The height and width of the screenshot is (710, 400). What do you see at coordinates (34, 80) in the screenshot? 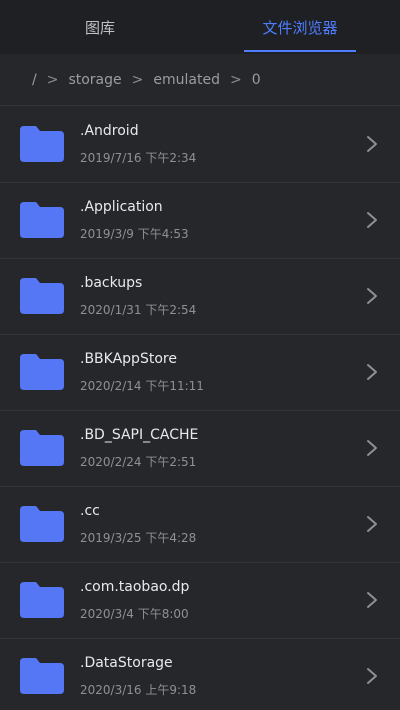
I see `breadcrumb-root: /` at bounding box center [34, 80].